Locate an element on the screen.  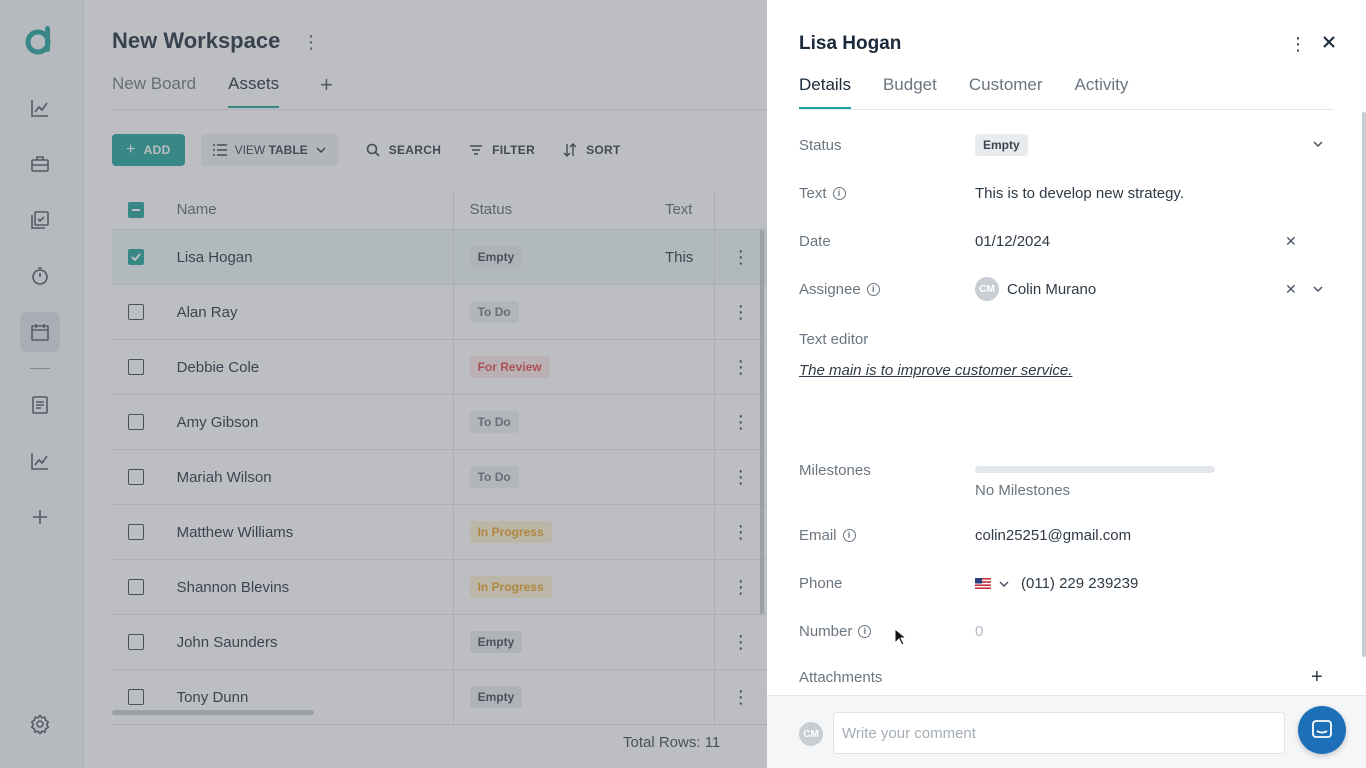
status-chevron-down-icon is located at coordinates (1318, 144).